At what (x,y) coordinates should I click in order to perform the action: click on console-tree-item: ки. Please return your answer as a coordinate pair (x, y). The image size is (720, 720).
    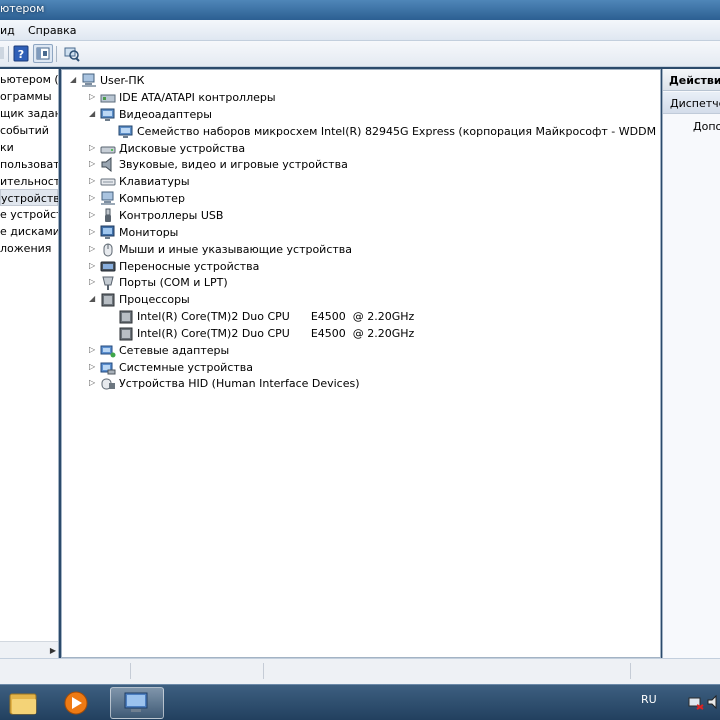
    Looking at the image, I should click on (7, 147).